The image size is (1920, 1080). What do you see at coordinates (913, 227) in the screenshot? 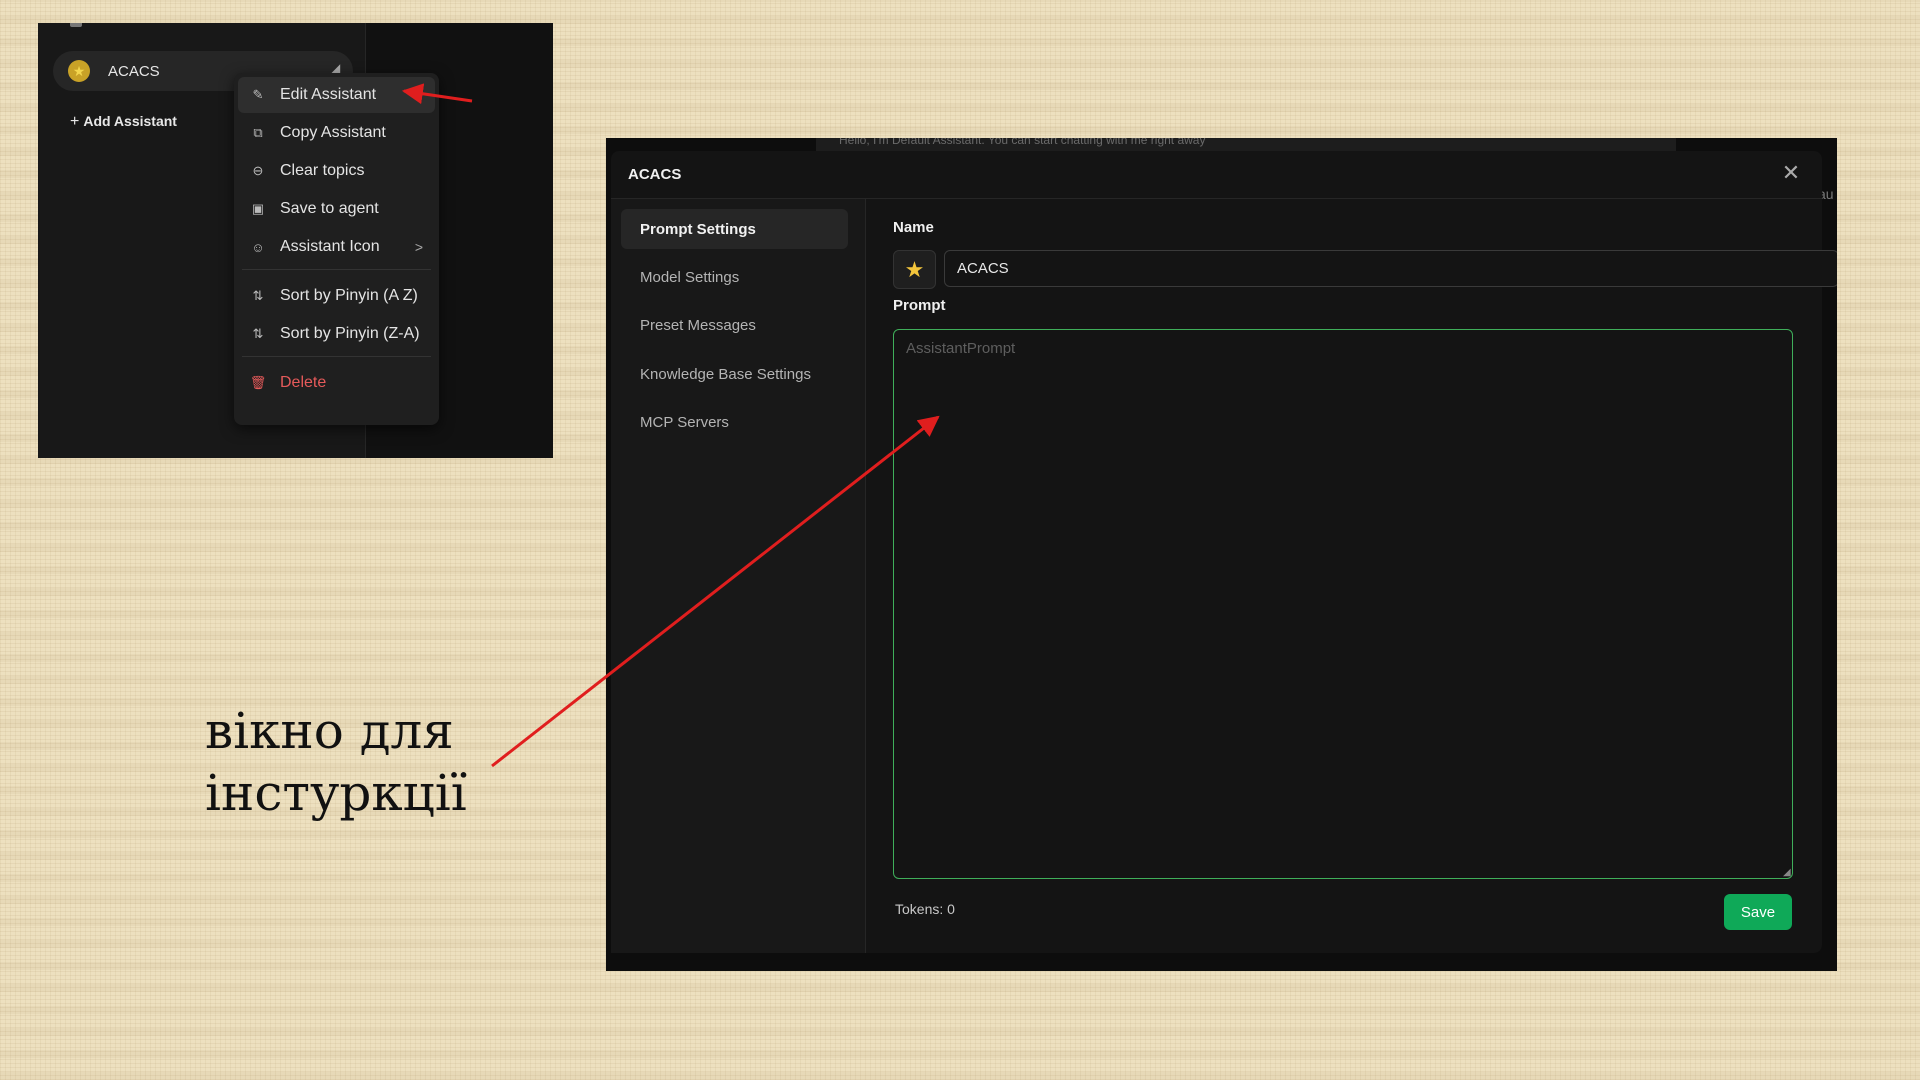
I see `name-label: Name` at bounding box center [913, 227].